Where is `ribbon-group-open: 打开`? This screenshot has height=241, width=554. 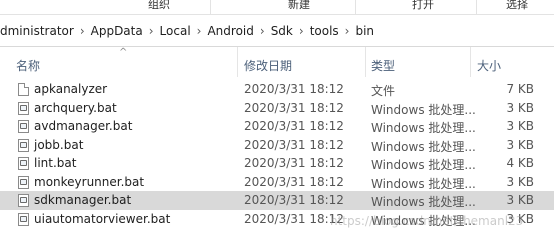
ribbon-group-open: 打开 is located at coordinates (423, 5).